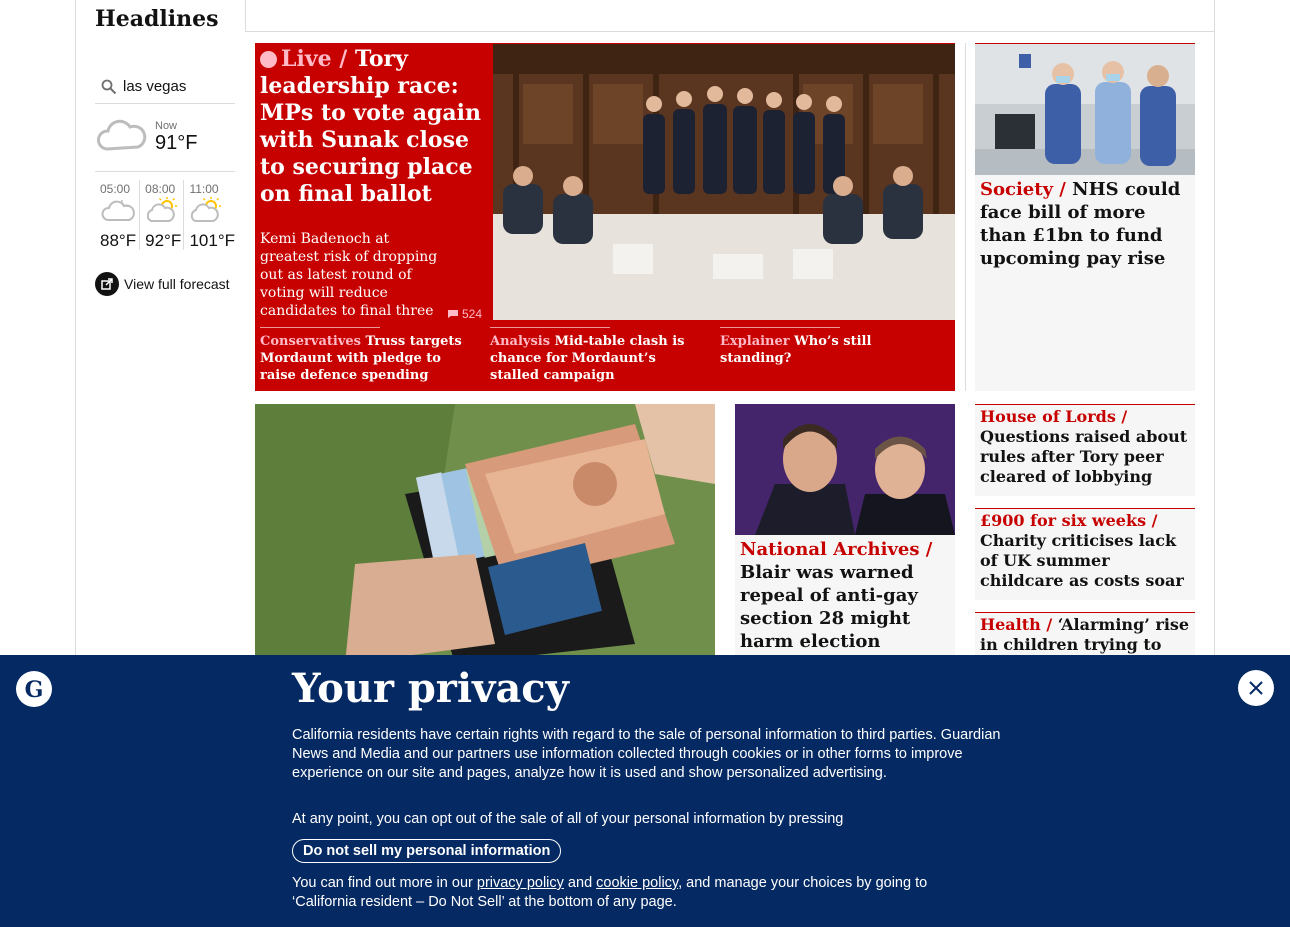 This screenshot has height=927, width=1290. I want to click on forecast-slot: 05:00 88°F, so click(117, 215).